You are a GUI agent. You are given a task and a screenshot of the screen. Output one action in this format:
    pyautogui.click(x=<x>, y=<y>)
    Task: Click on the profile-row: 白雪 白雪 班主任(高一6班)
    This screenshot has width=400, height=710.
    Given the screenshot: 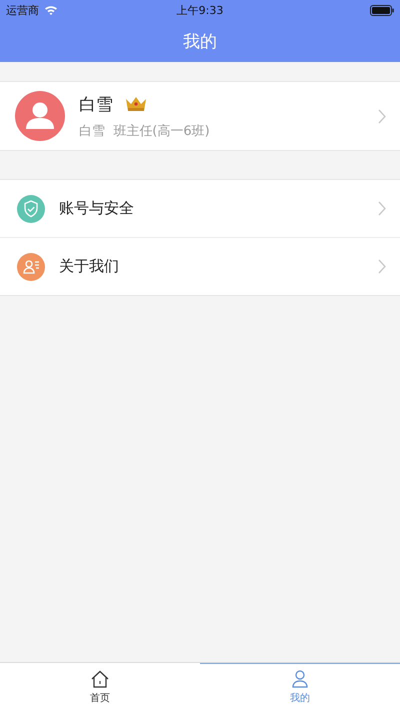 What is the action you would take?
    pyautogui.click(x=200, y=116)
    